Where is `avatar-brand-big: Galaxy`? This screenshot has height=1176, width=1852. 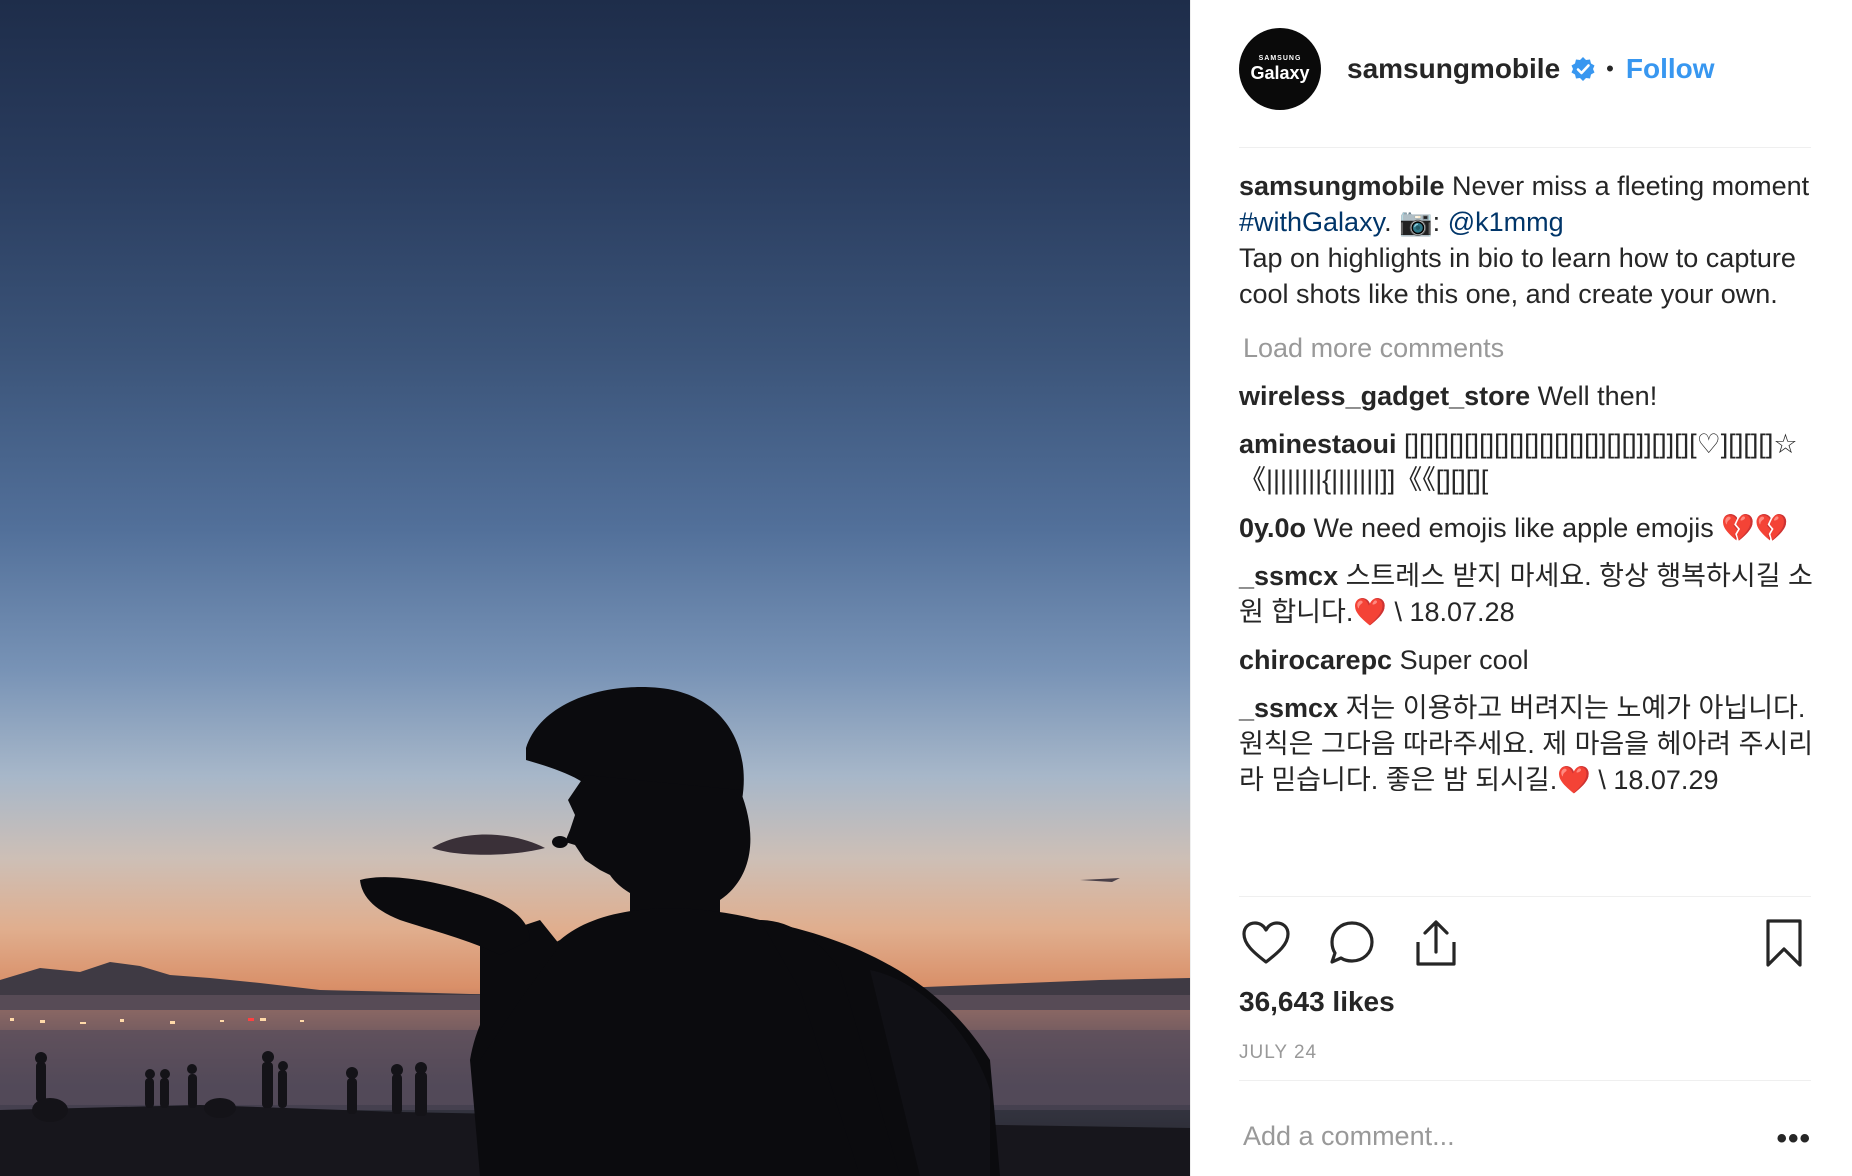 avatar-brand-big: Galaxy is located at coordinates (1280, 73).